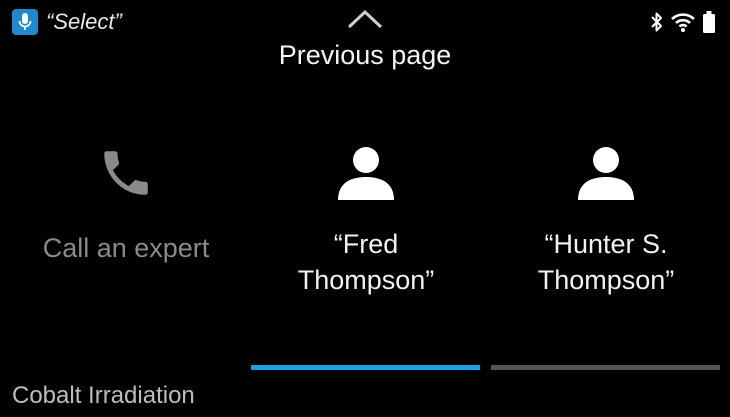 The width and height of the screenshot is (730, 417). What do you see at coordinates (25, 22) in the screenshot?
I see `microphone-icon` at bounding box center [25, 22].